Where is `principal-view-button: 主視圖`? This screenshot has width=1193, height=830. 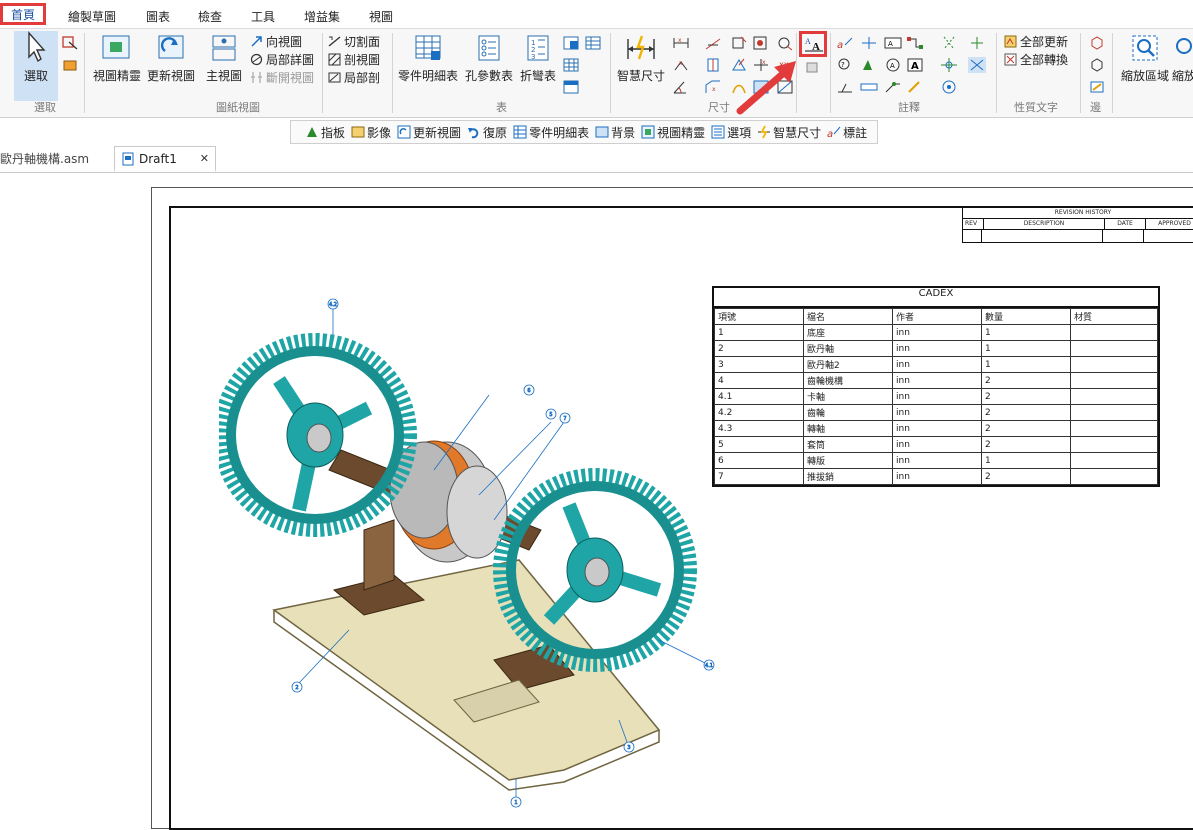
principal-view-button: 主視圖 is located at coordinates (224, 58).